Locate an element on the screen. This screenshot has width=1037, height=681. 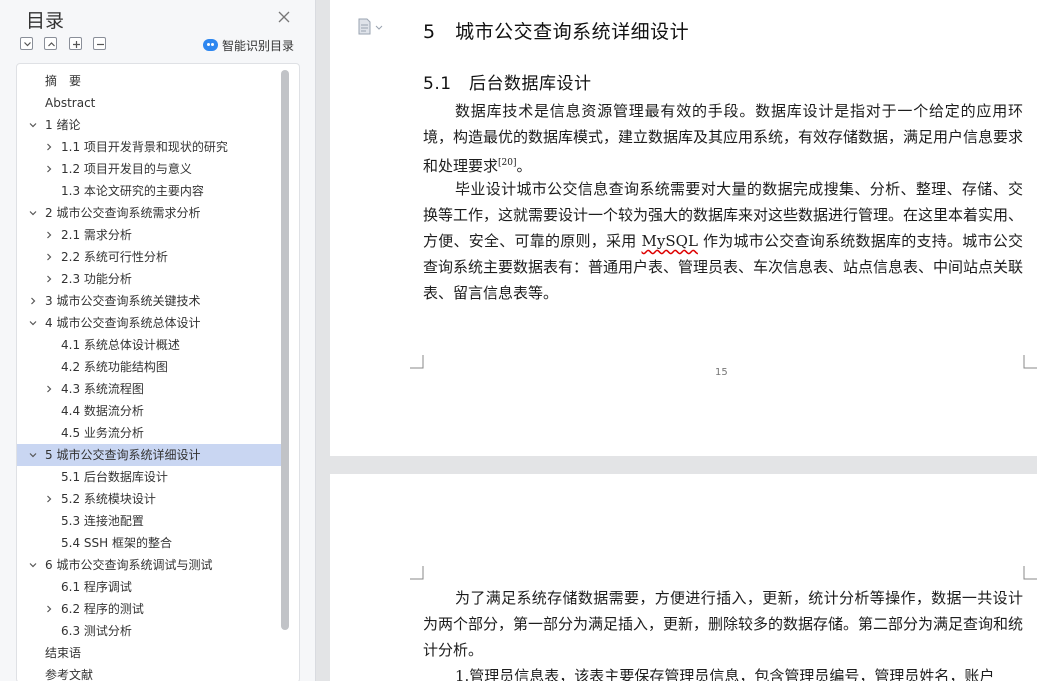
toc-item-label: 4.1 系统总体设计概述 is located at coordinates (120, 345).